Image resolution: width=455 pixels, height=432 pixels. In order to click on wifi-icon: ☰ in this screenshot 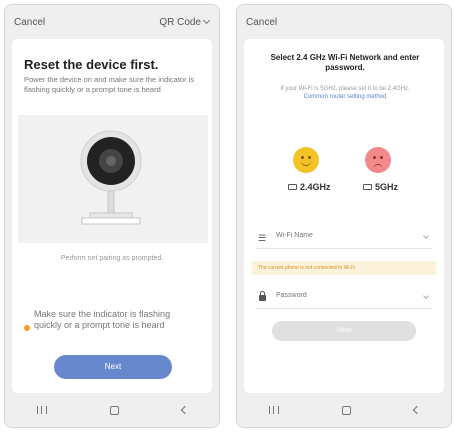, I will do `click(262, 238)`.